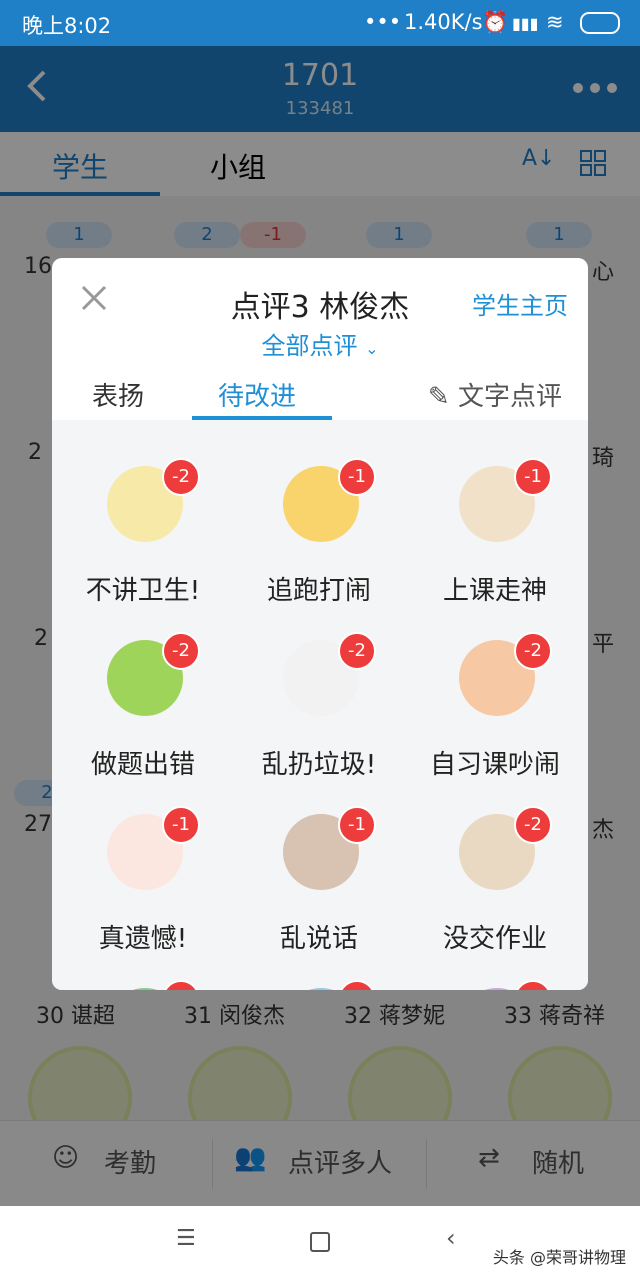 The height and width of the screenshot is (1280, 640). Describe the element at coordinates (559, 1257) in the screenshot. I see `watermark: 头条 @荣哥讲物理` at that location.